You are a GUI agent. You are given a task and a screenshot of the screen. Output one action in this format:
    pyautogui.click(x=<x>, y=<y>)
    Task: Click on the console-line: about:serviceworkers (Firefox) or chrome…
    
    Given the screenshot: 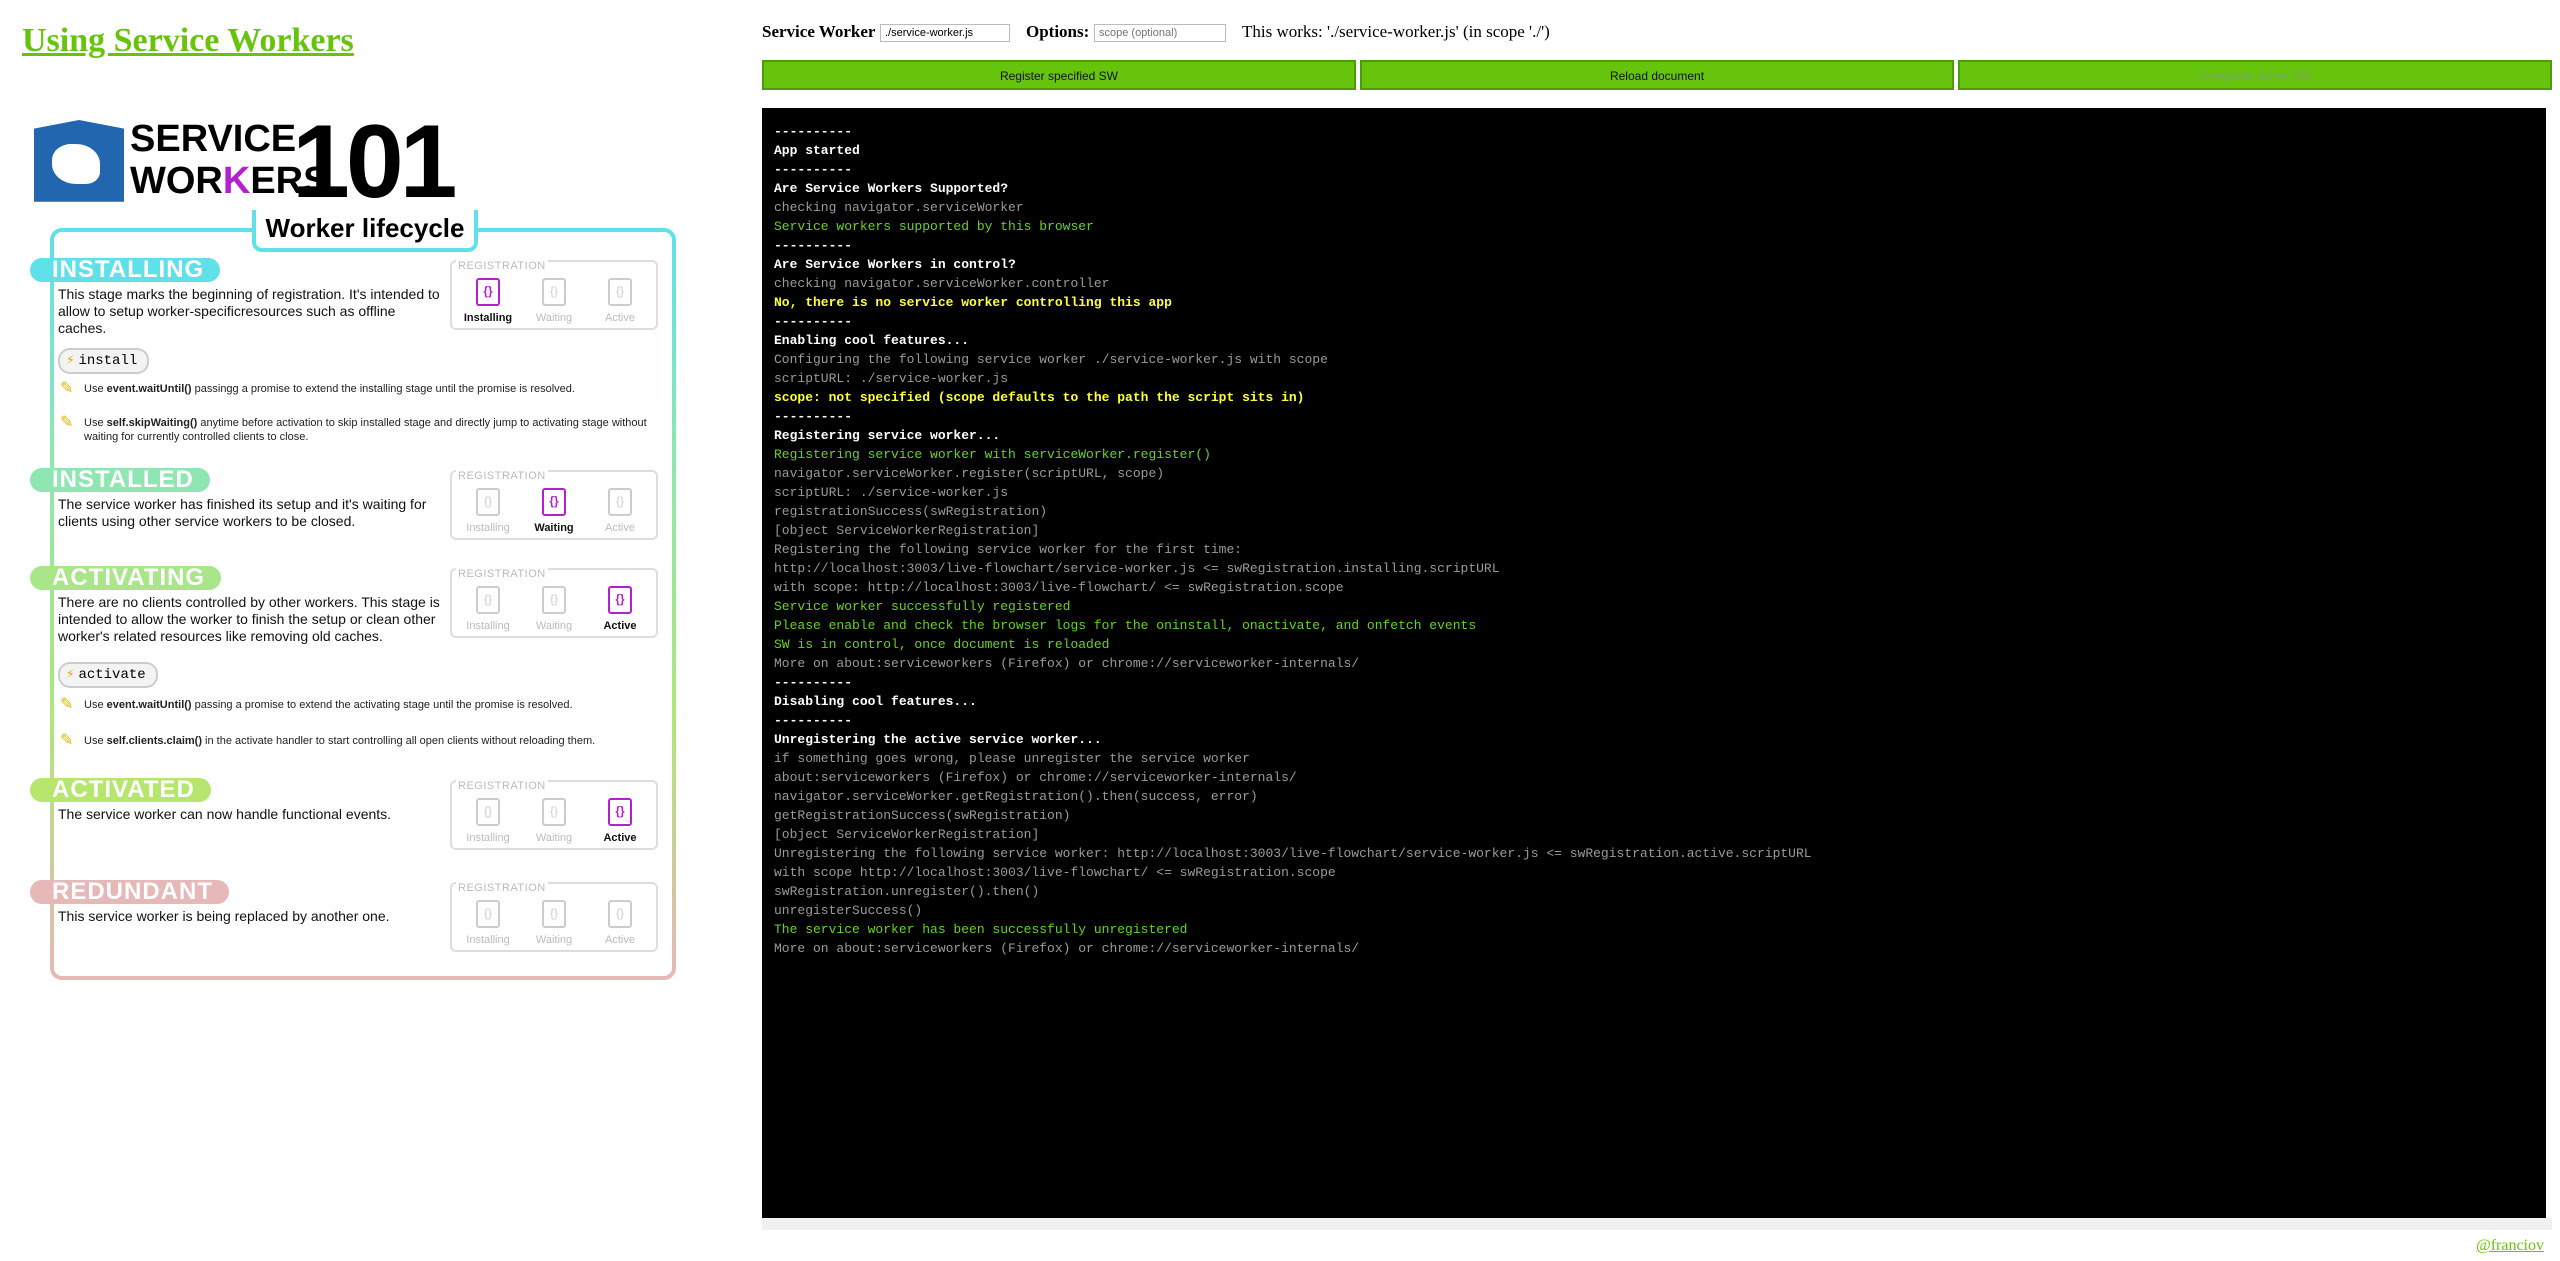 What is the action you would take?
    pyautogui.click(x=1035, y=777)
    